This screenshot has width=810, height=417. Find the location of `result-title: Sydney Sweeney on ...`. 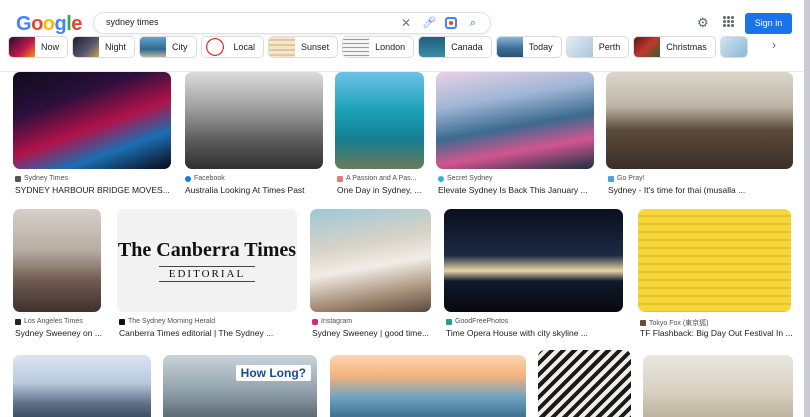

result-title: Sydney Sweeney on ... is located at coordinates (60, 333).